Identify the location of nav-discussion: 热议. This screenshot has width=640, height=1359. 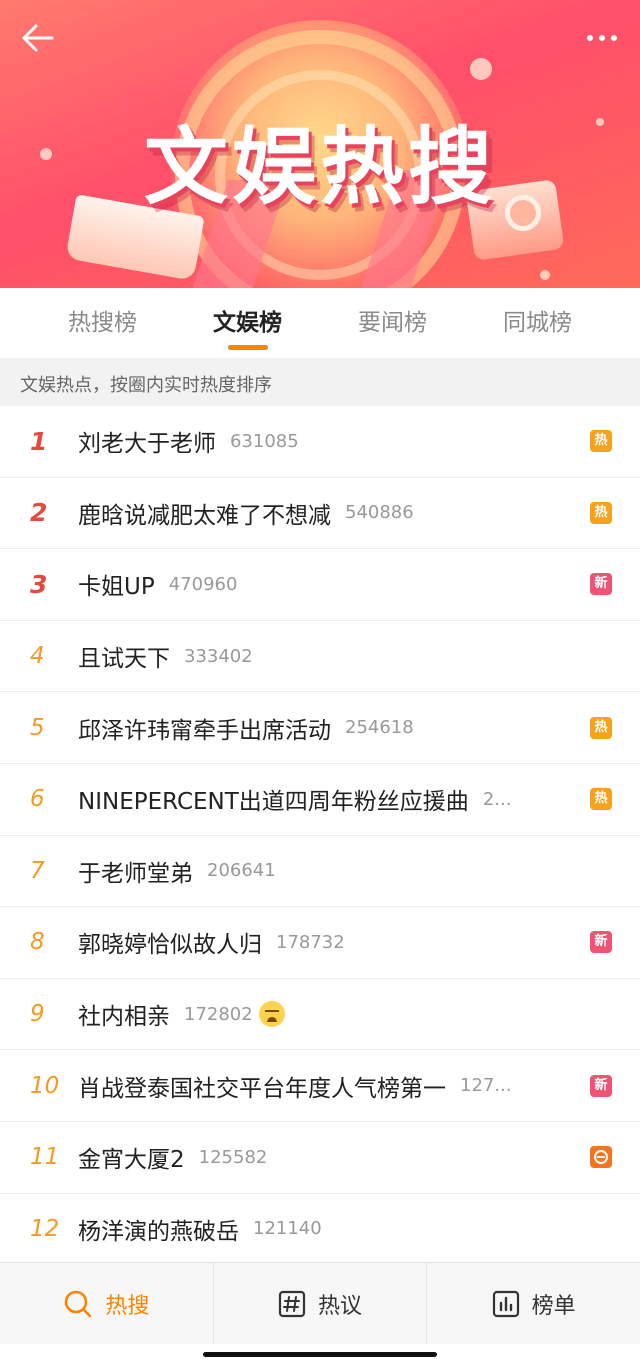
(321, 1303).